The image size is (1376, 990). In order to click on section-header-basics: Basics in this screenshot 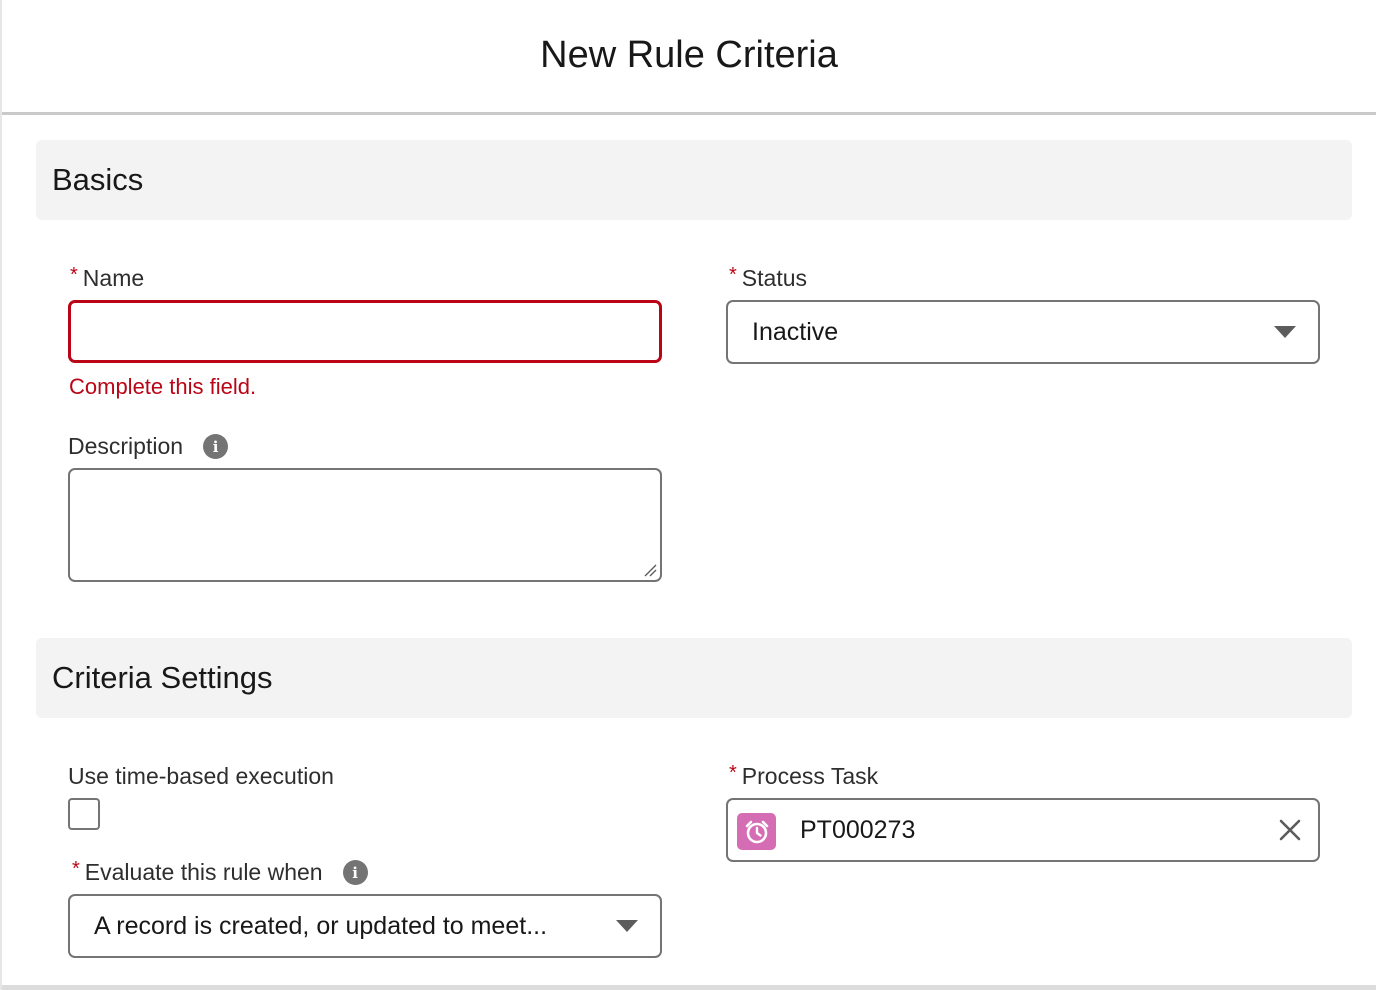, I will do `click(694, 180)`.